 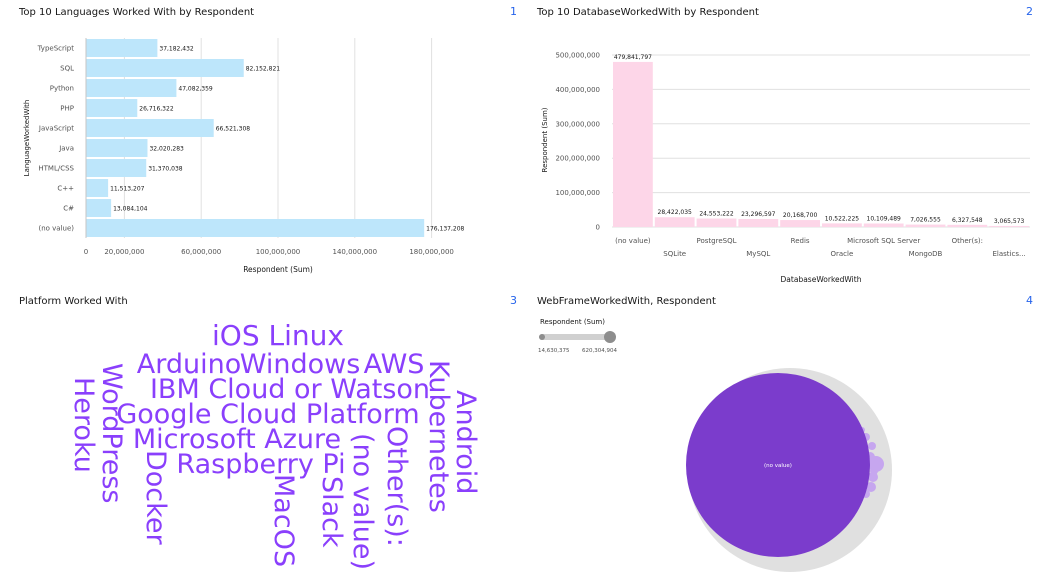 I want to click on y-tick-label: Java, so click(x=66, y=149).